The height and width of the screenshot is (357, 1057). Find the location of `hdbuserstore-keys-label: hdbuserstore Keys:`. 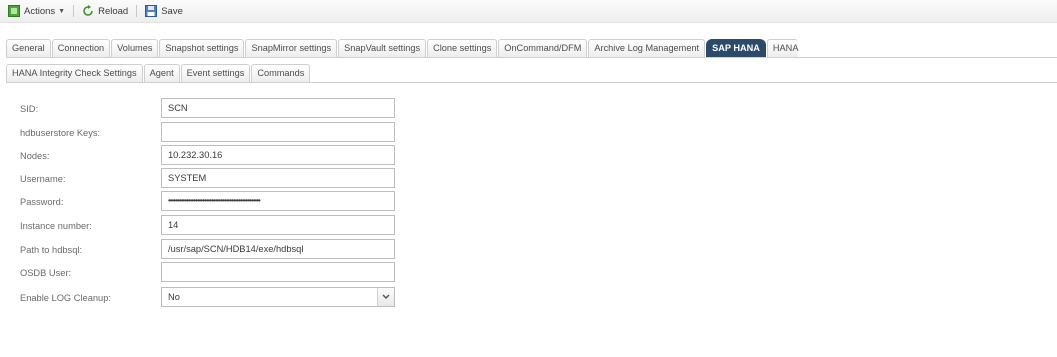

hdbuserstore-keys-label: hdbuserstore Keys: is located at coordinates (60, 133).